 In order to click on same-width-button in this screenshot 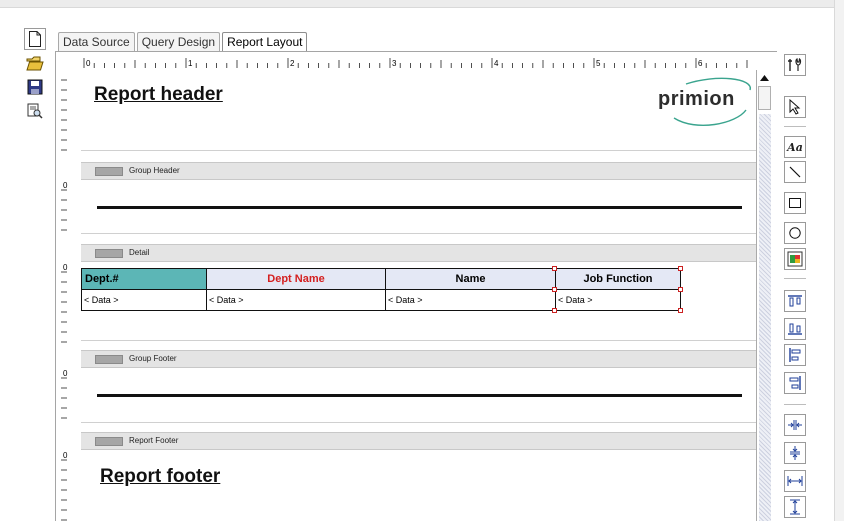, I will do `click(795, 425)`.